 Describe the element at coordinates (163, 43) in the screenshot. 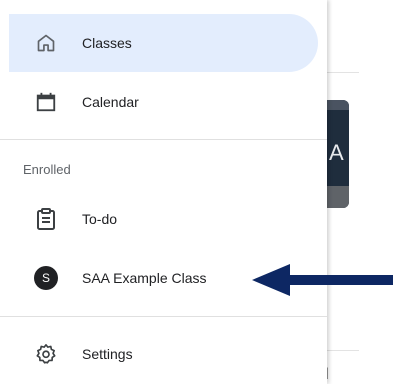

I see `nav-item-classes: Classes` at that location.